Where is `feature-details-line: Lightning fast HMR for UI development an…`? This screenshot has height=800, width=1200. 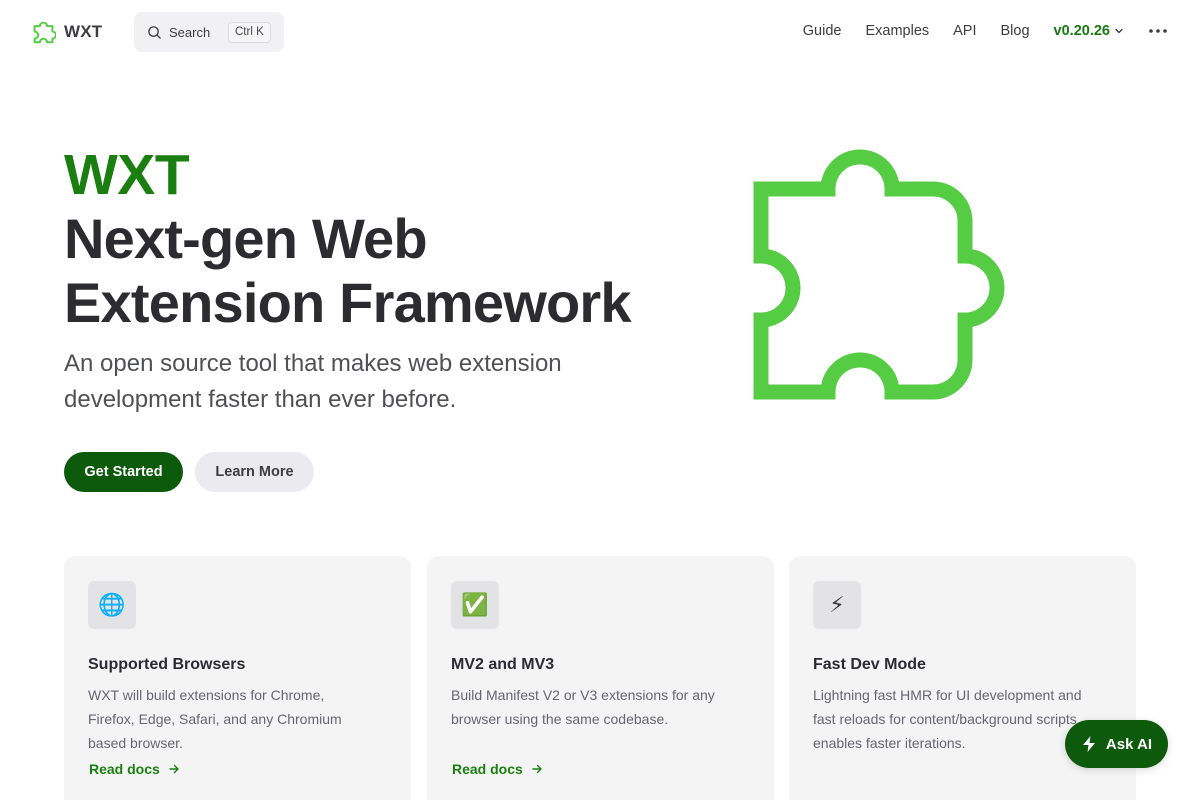
feature-details-line: Lightning fast HMR for UI development an… is located at coordinates (947, 695).